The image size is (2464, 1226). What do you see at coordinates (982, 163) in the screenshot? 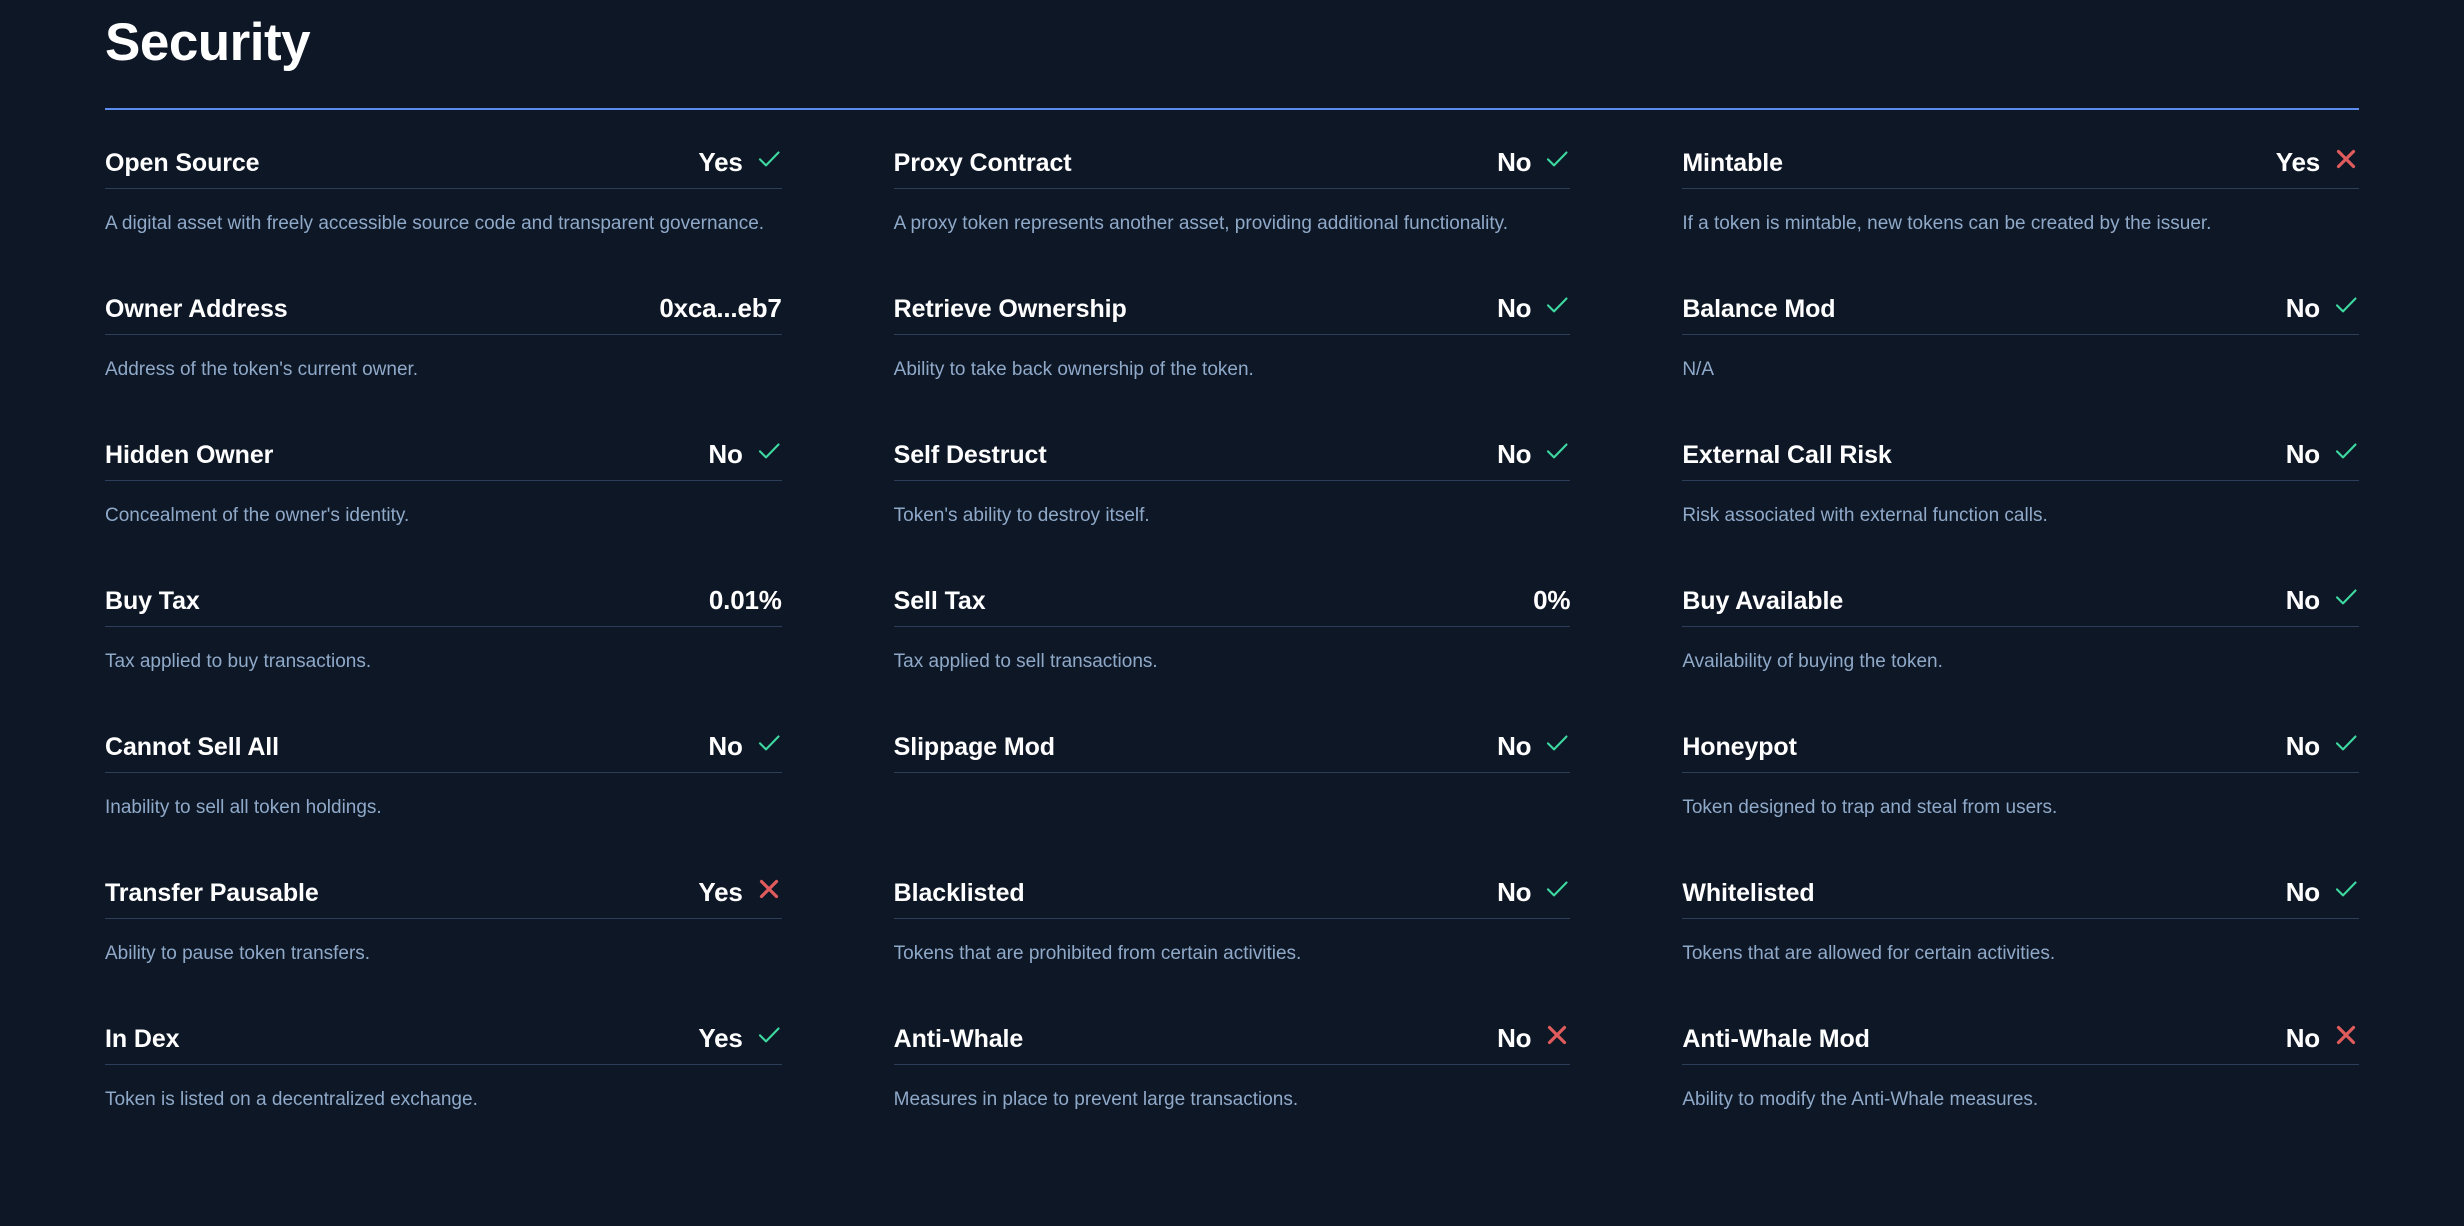
I see `attribute-label: Proxy Contract` at bounding box center [982, 163].